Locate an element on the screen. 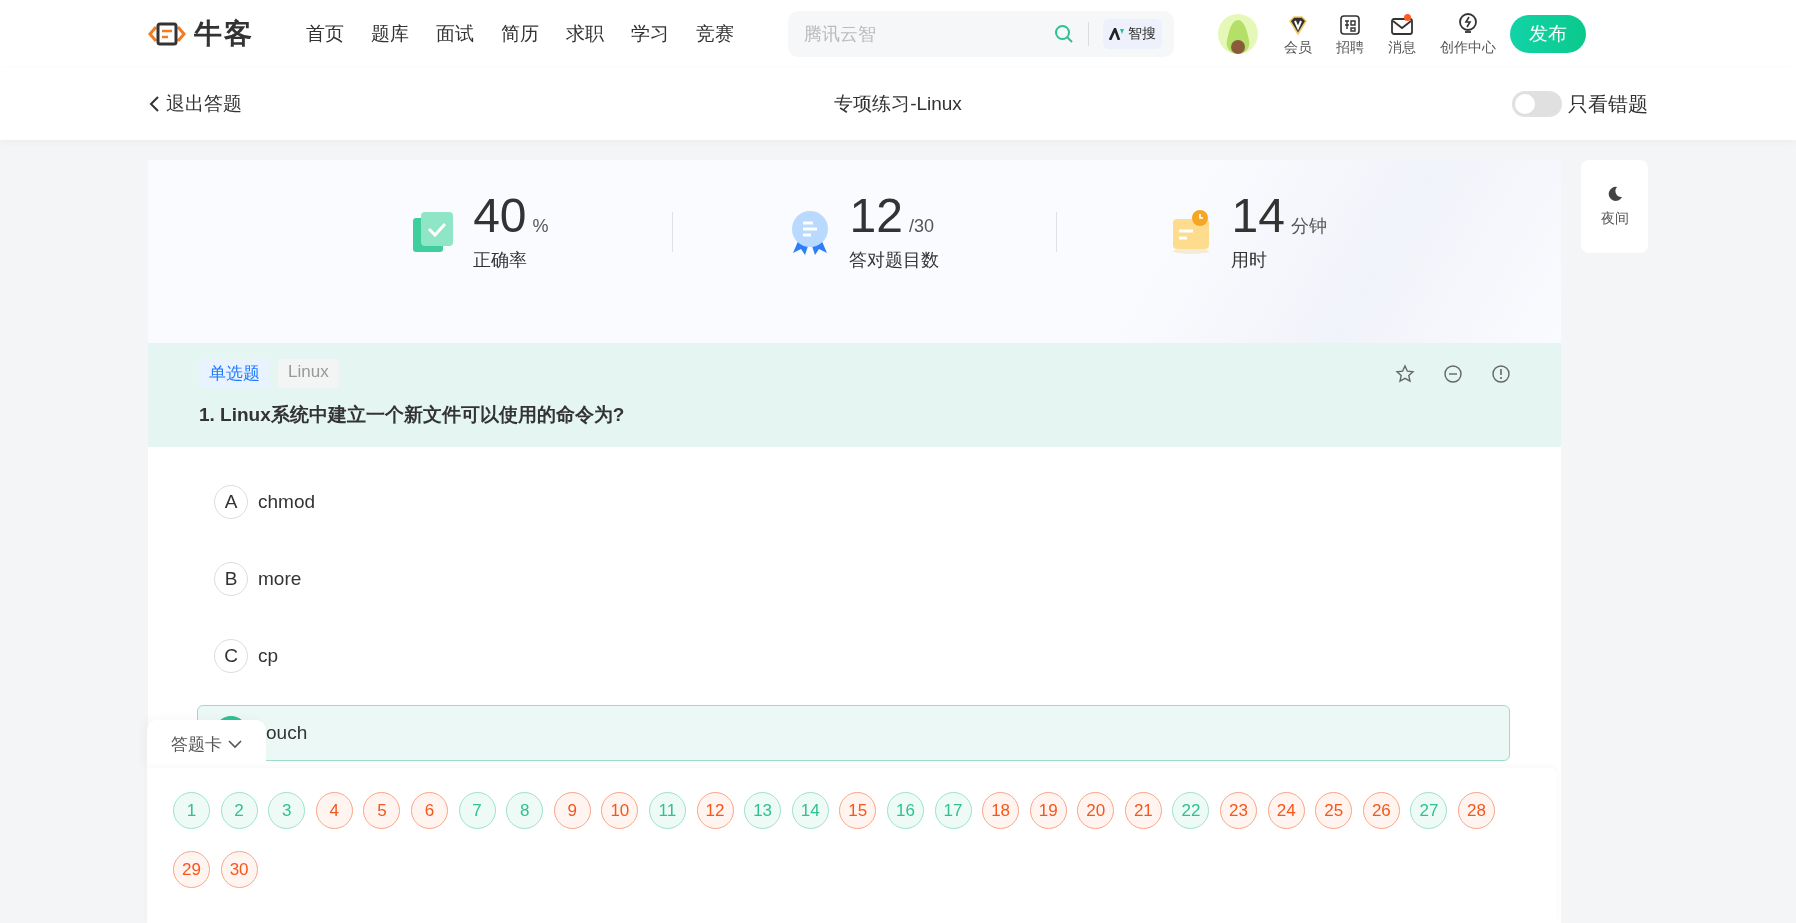 The image size is (1796, 923). info-icon is located at coordinates (1501, 373).